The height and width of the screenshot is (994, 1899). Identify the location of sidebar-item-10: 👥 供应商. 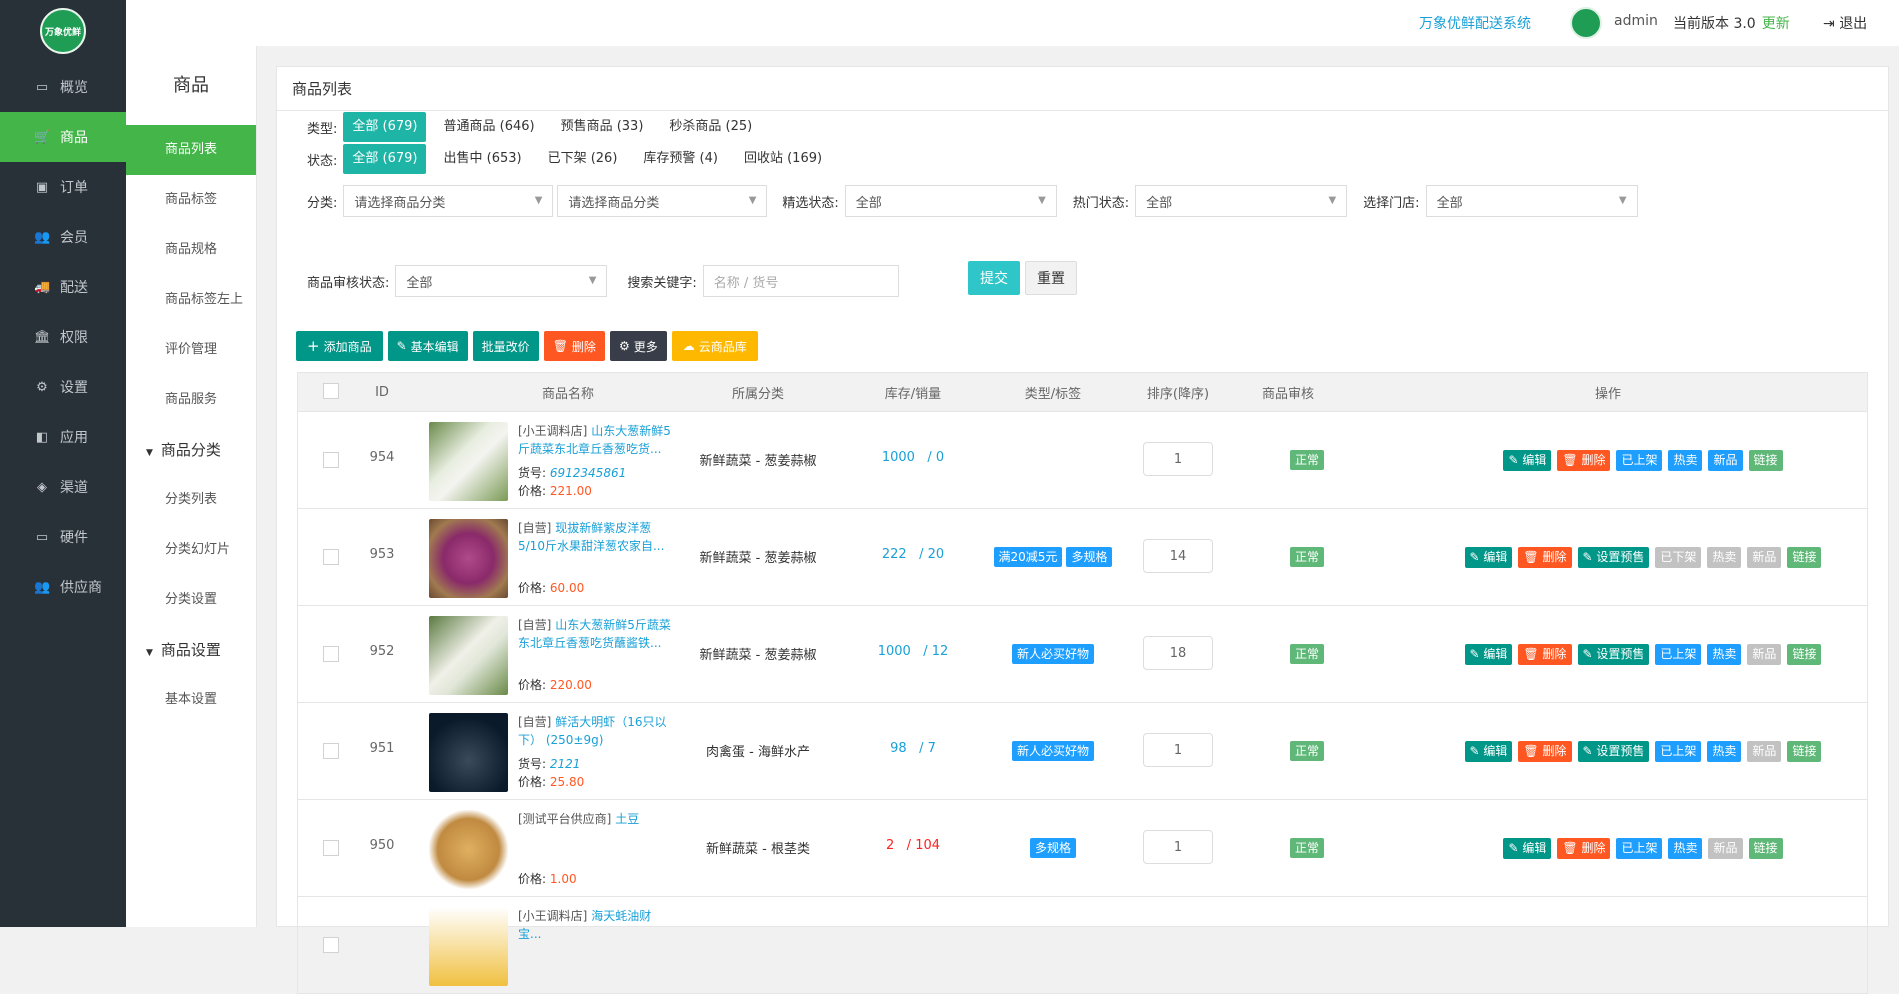
(63, 587).